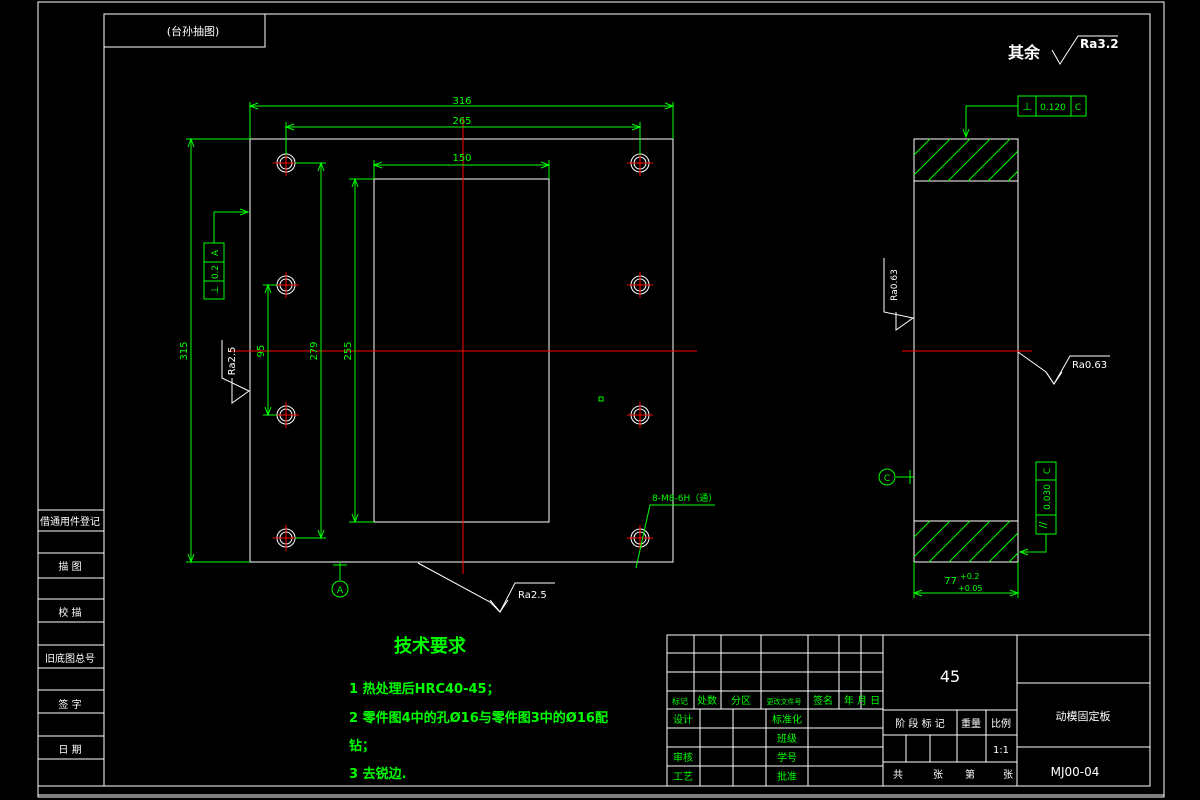 This screenshot has width=1200, height=800. What do you see at coordinates (461, 158) in the screenshot?
I see `dim-pocket-width: 150` at bounding box center [461, 158].